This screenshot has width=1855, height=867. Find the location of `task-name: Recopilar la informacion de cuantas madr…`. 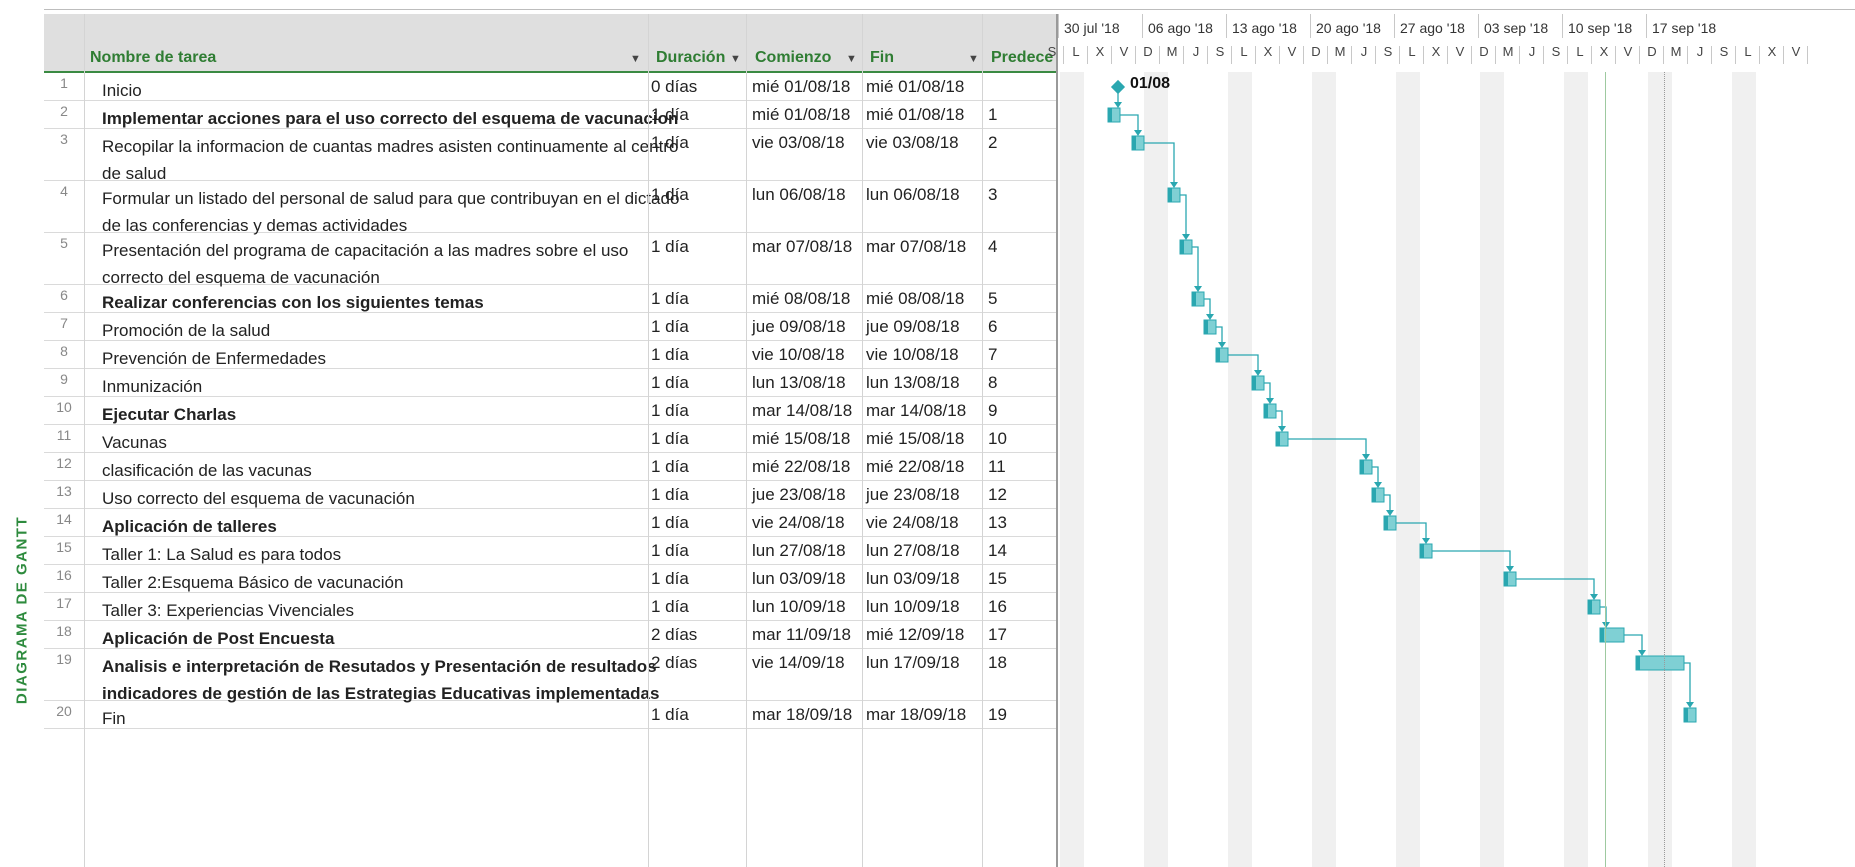

task-name: Recopilar la informacion de cuantas madr… is located at coordinates (391, 160).